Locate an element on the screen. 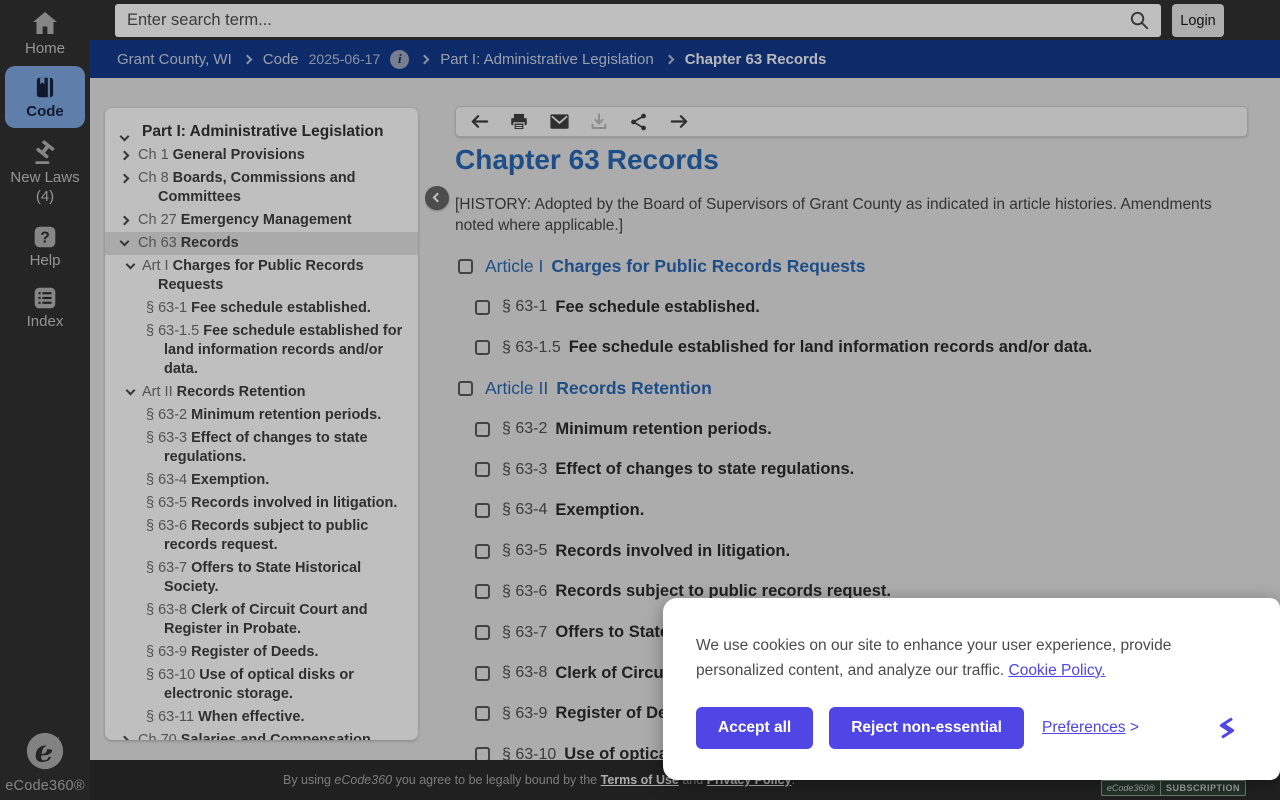  chapter-name: Records is located at coordinates (662, 159).